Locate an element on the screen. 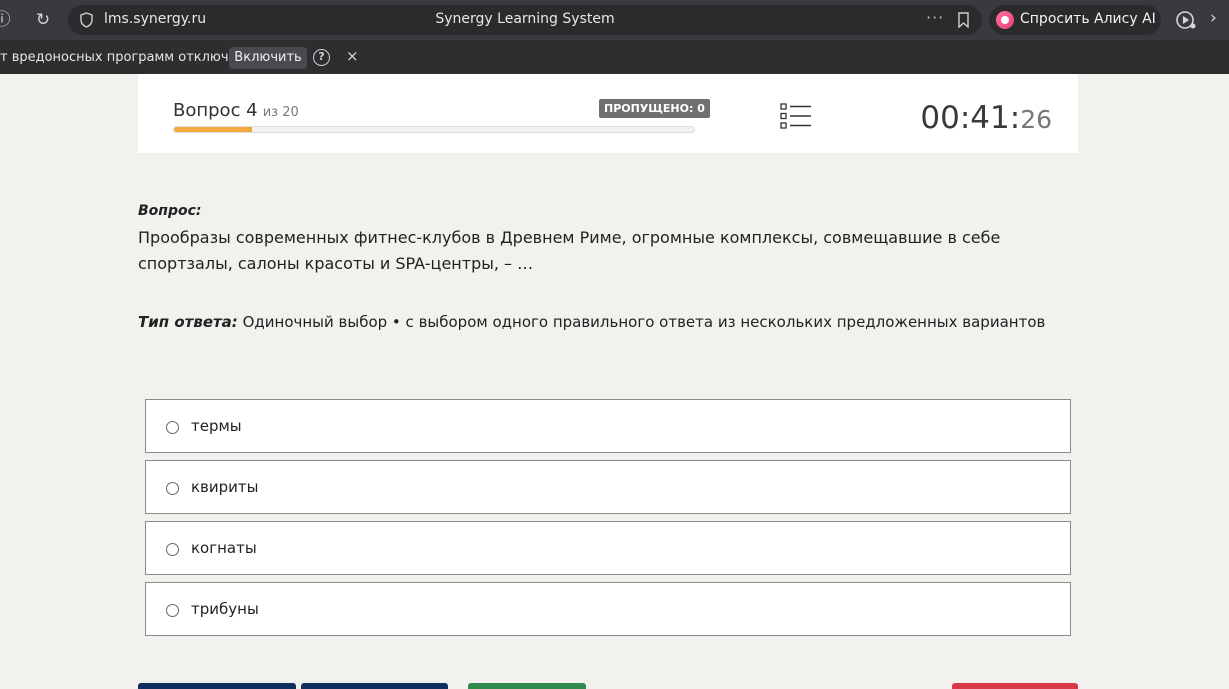 The height and width of the screenshot is (689, 1229). answer-button is located at coordinates (527, 686).